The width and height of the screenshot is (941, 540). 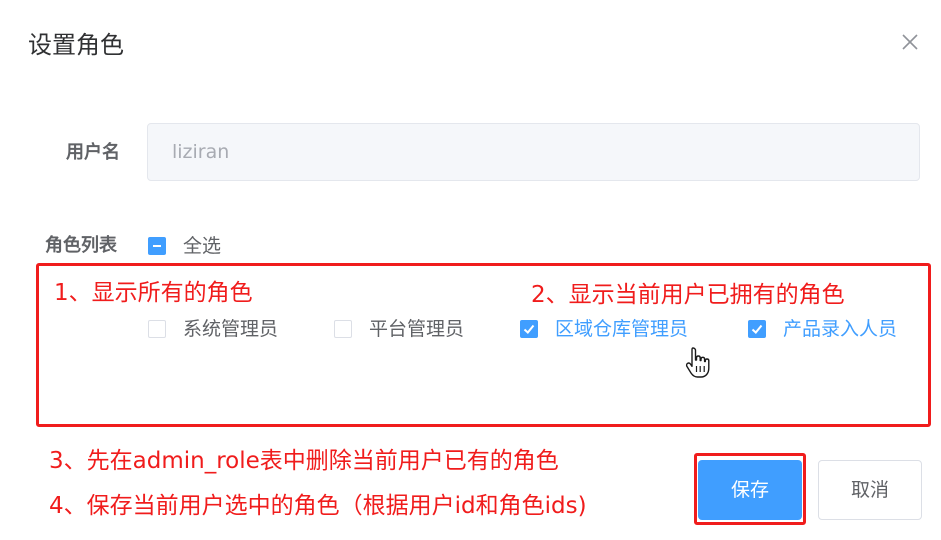 I want to click on annotation-note-2: 2、显示当前用户已拥有的角色, so click(x=688, y=295).